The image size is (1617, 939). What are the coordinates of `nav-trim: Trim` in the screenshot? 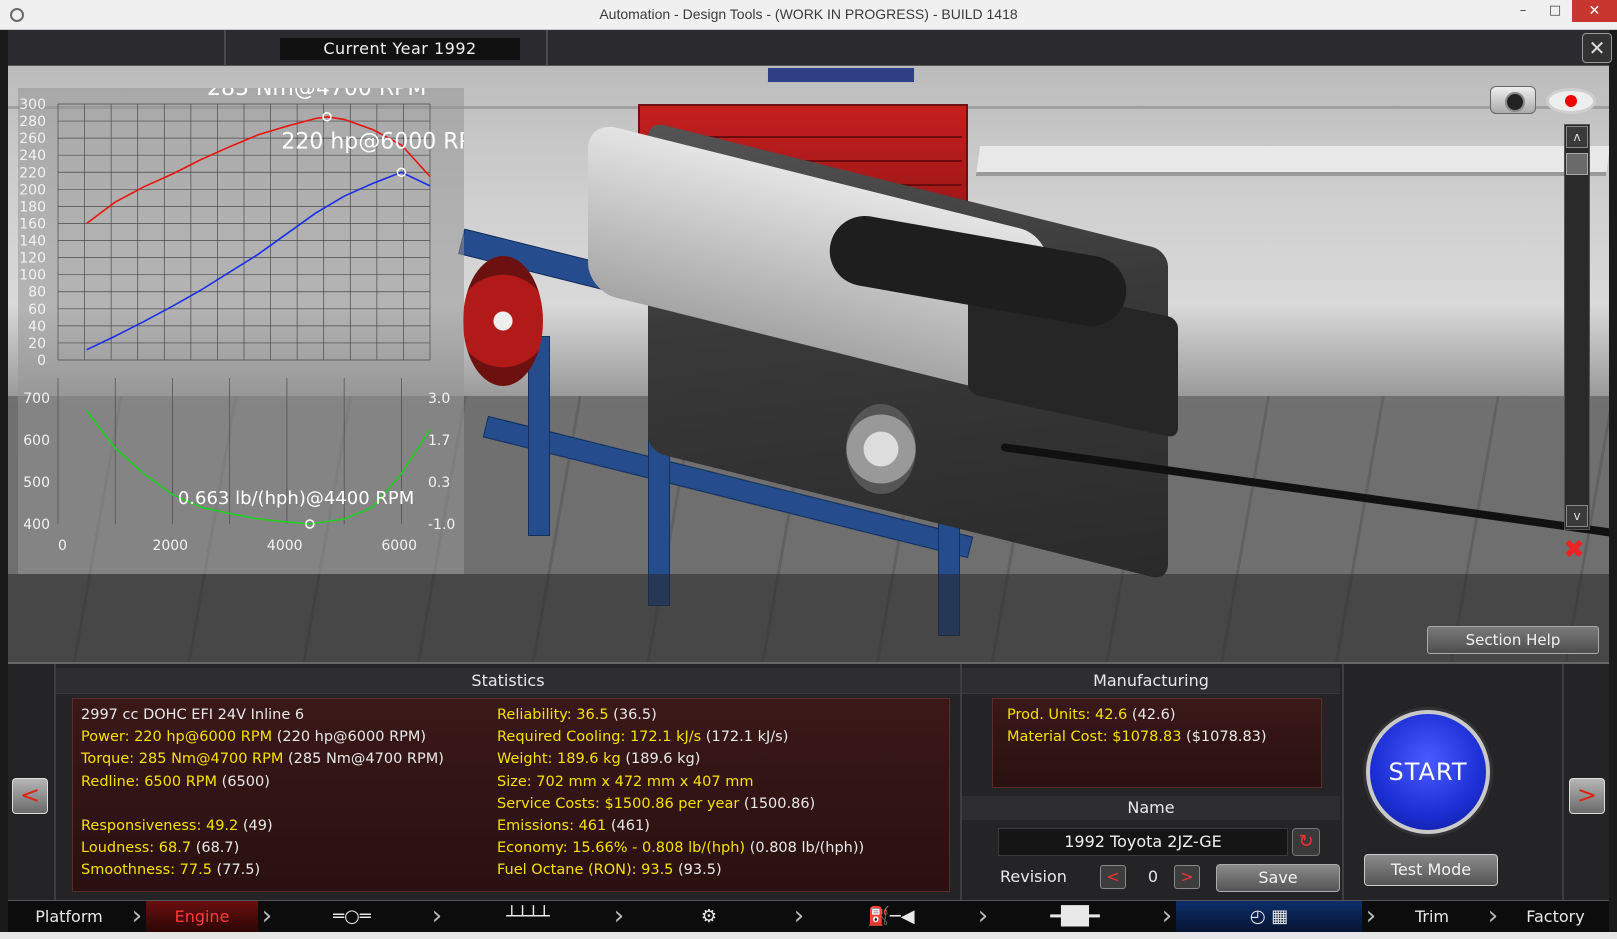 It's located at (1432, 917).